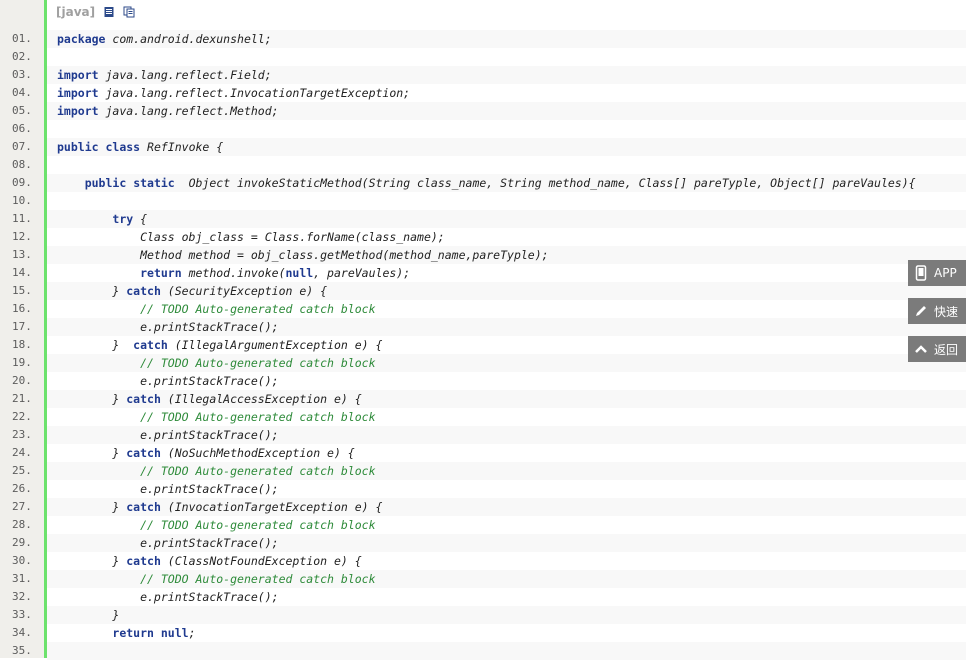  I want to click on comment-token: // TODO Auto-generated catch block, so click(258, 525).